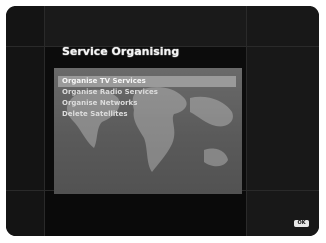 This screenshot has height=243, width=326. I want to click on menu-item-label: Delete Satellites, so click(95, 114).